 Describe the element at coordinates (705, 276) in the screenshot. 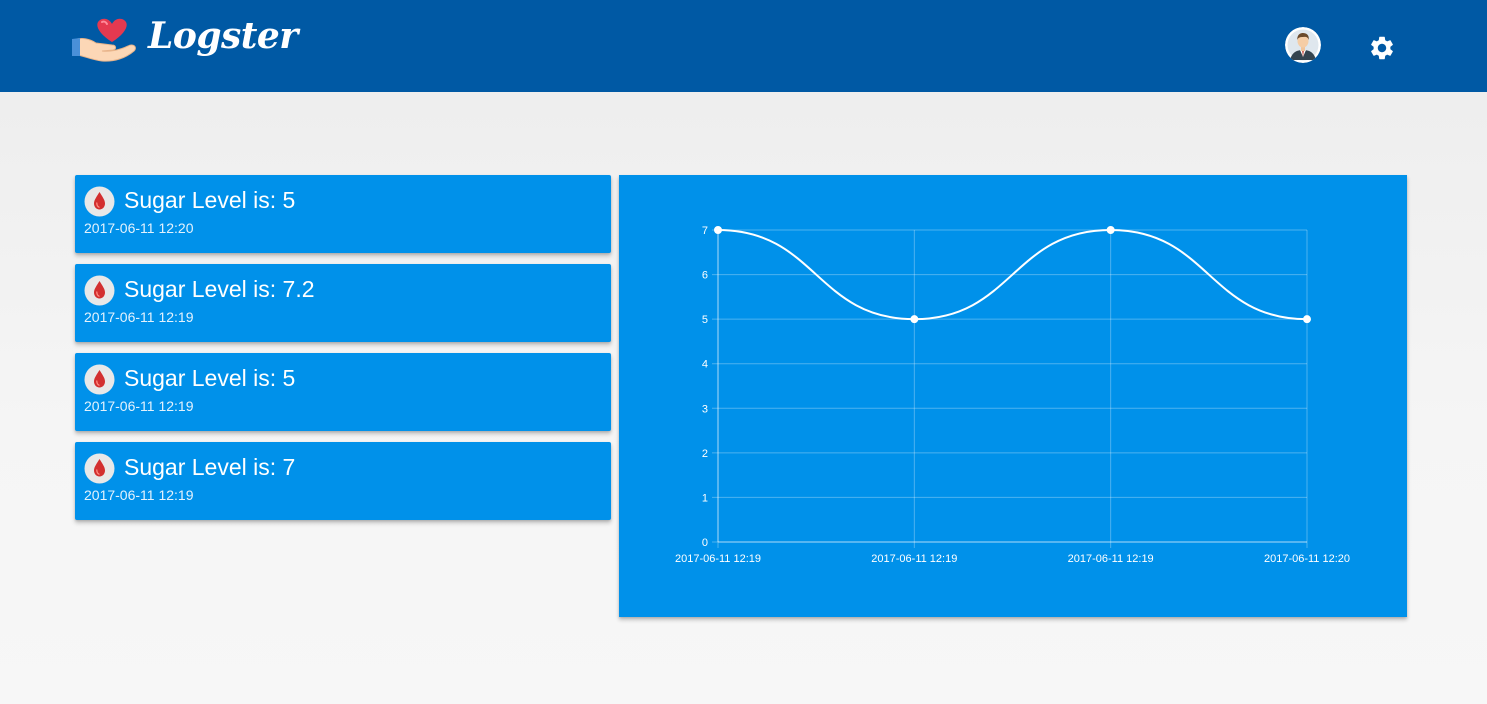

I see `y-tick-label: 6` at that location.